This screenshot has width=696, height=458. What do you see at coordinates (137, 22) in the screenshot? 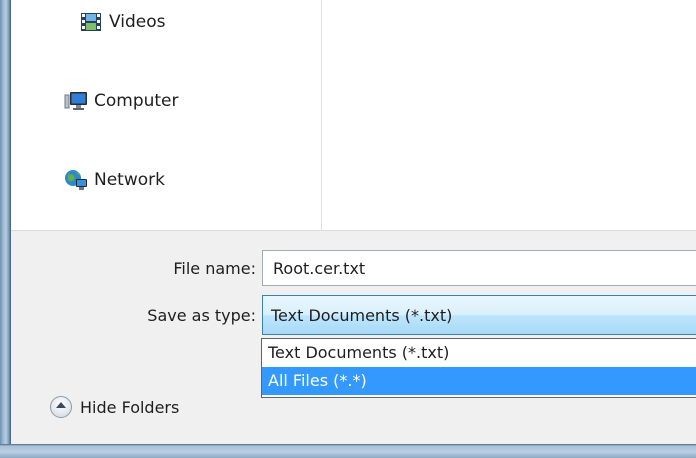
I see `nav-item-label: Videos` at bounding box center [137, 22].